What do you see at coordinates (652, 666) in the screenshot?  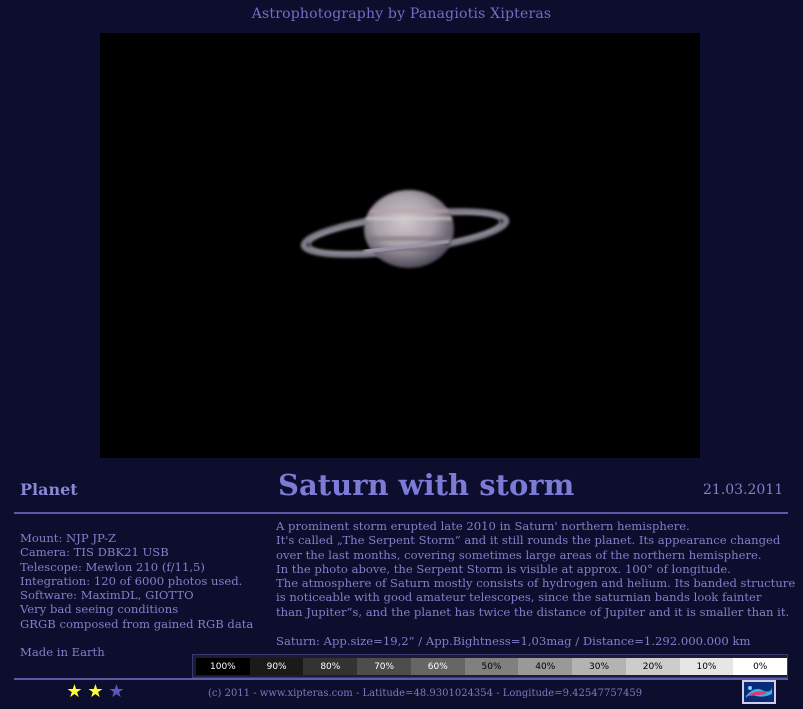 I see `brightness-step: 20%` at bounding box center [652, 666].